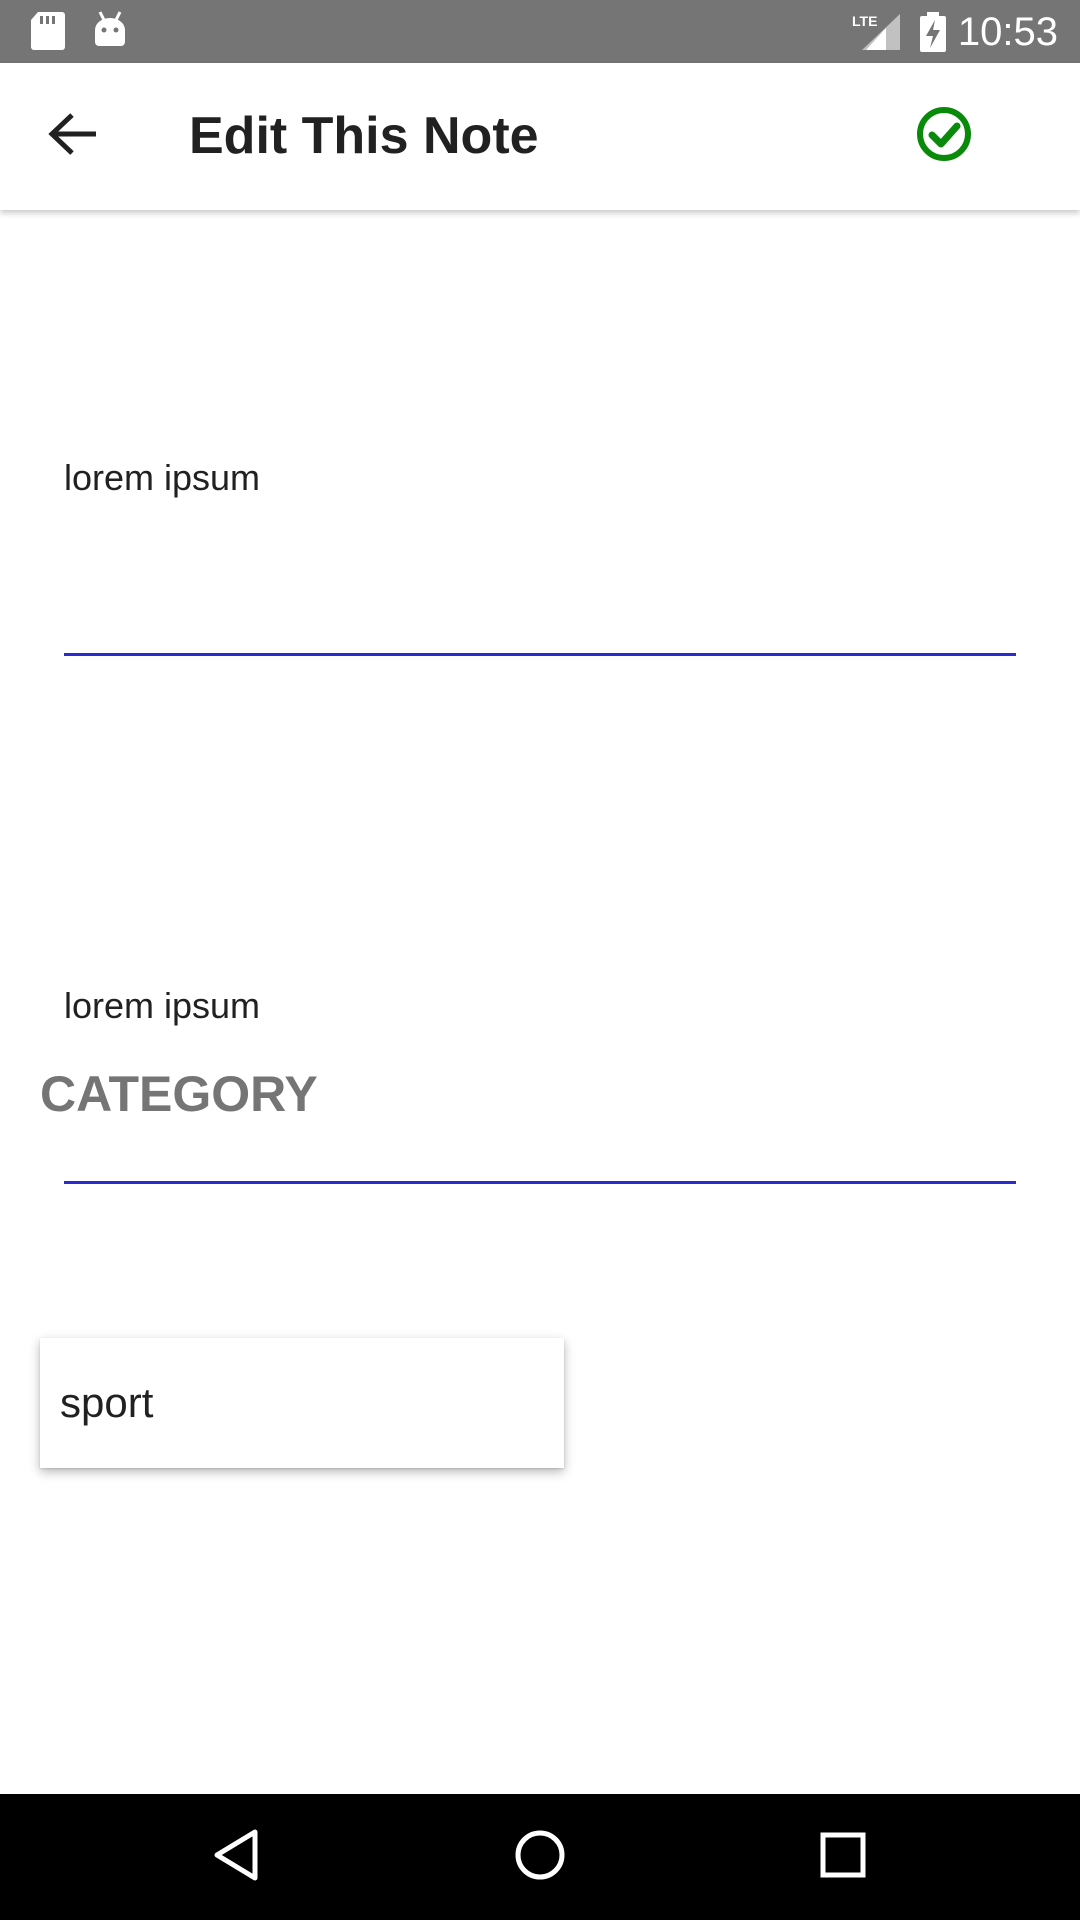 The height and width of the screenshot is (1920, 1080). What do you see at coordinates (302, 1403) in the screenshot?
I see `category-spinner: sport` at bounding box center [302, 1403].